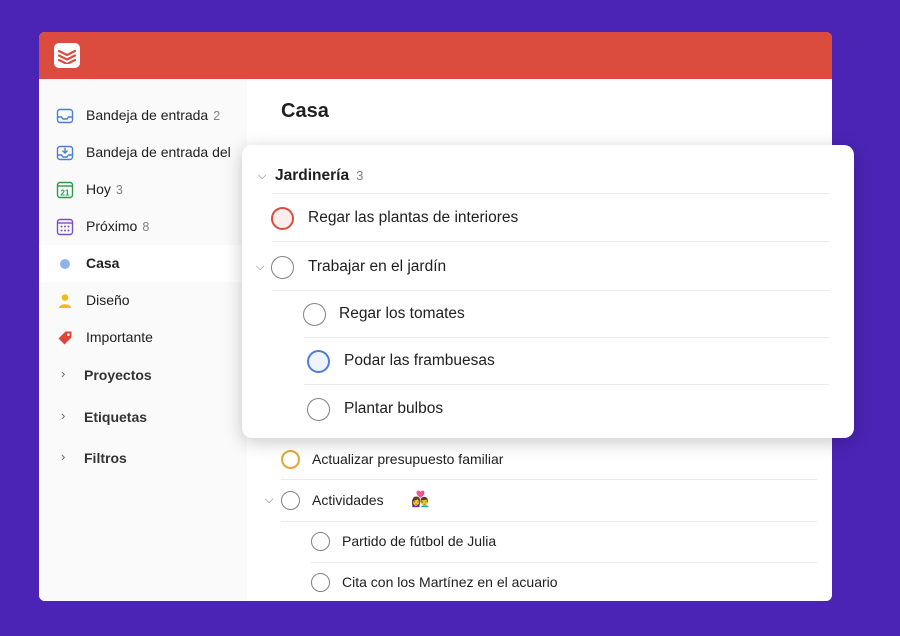  I want to click on sidebar-item-inbox: Bandeja de entrada 2, so click(143, 115).